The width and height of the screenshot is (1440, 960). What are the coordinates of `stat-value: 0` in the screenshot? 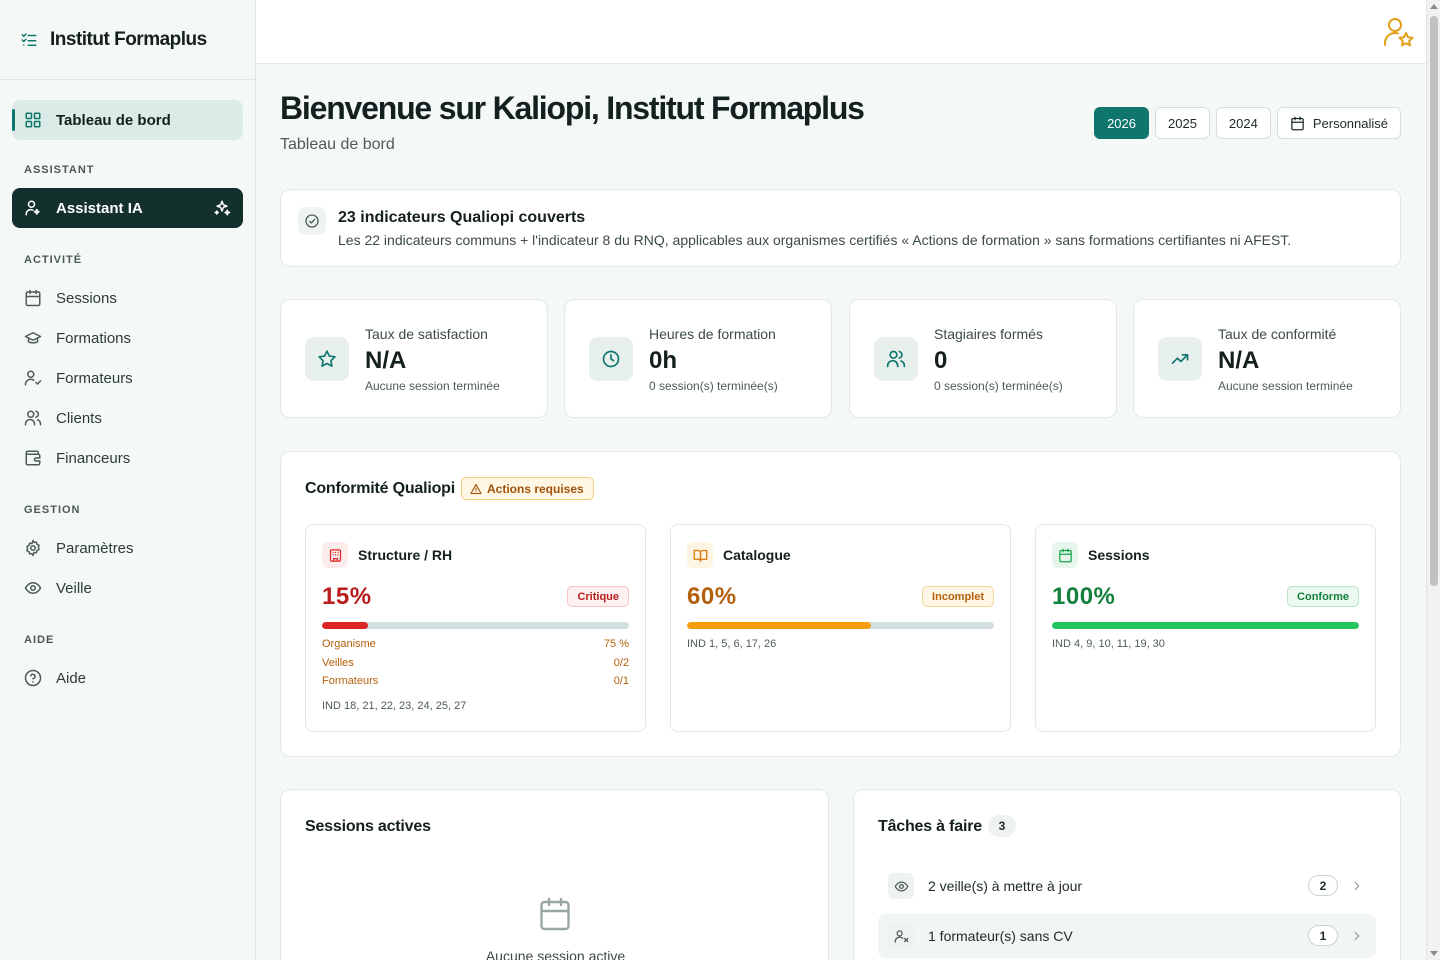 It's located at (941, 360).